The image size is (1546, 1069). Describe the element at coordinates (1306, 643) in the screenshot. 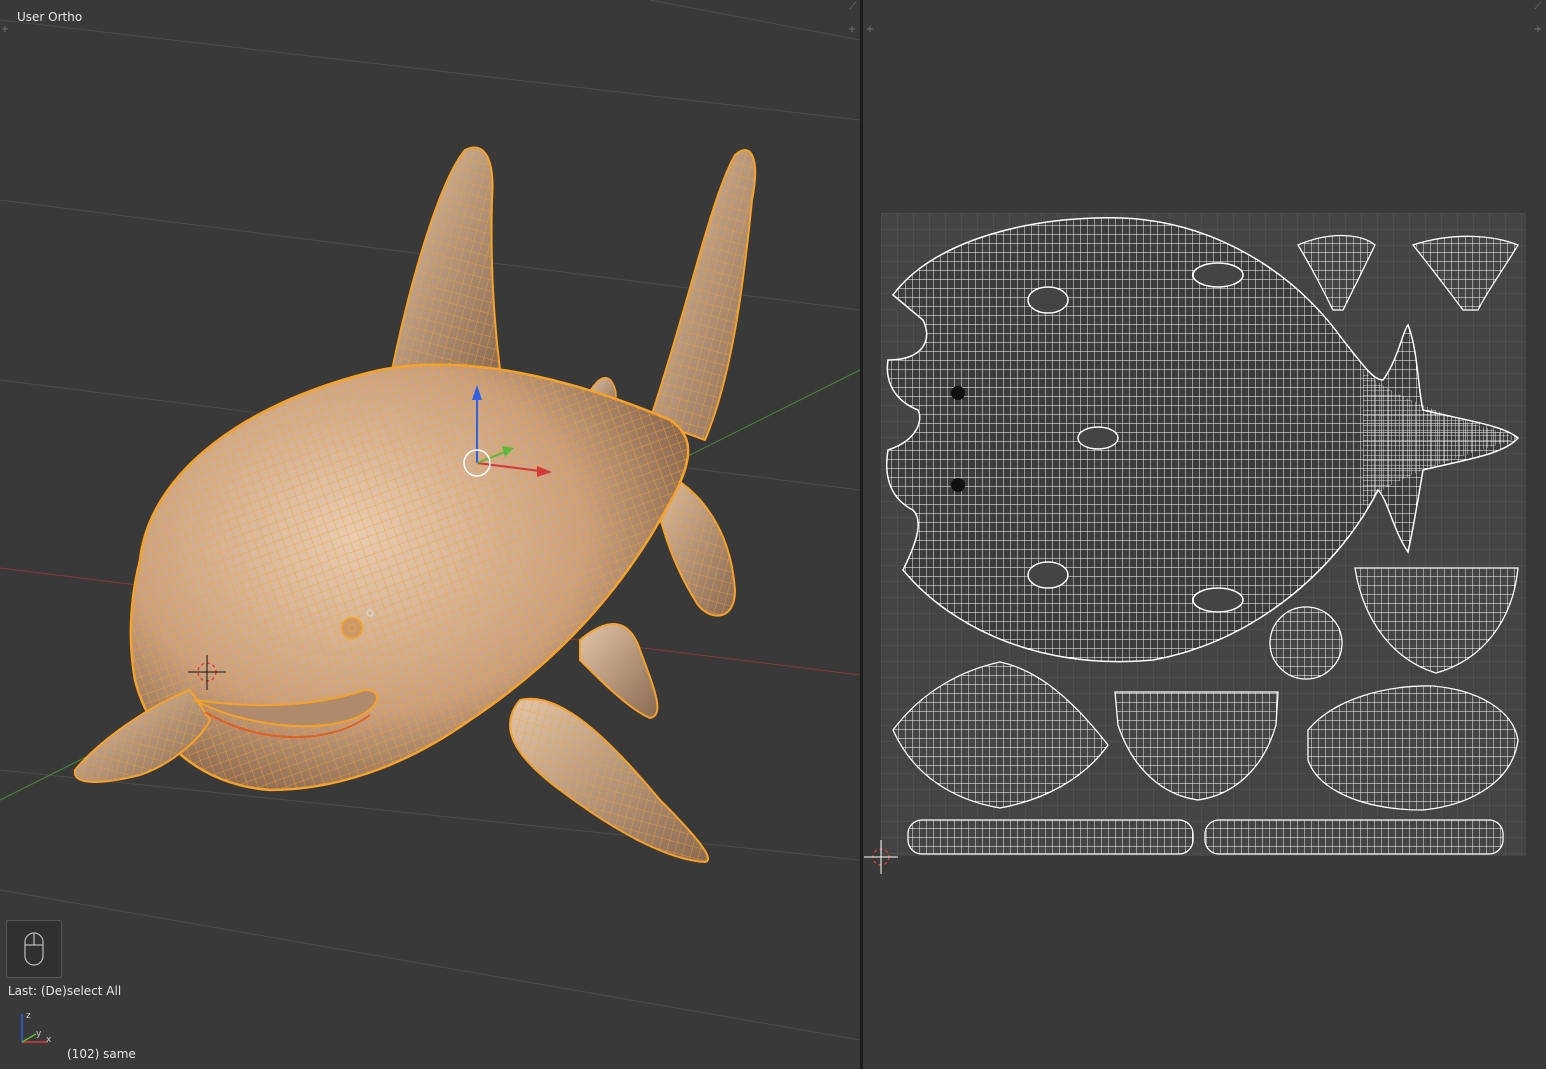

I see `uv-island-disc` at that location.